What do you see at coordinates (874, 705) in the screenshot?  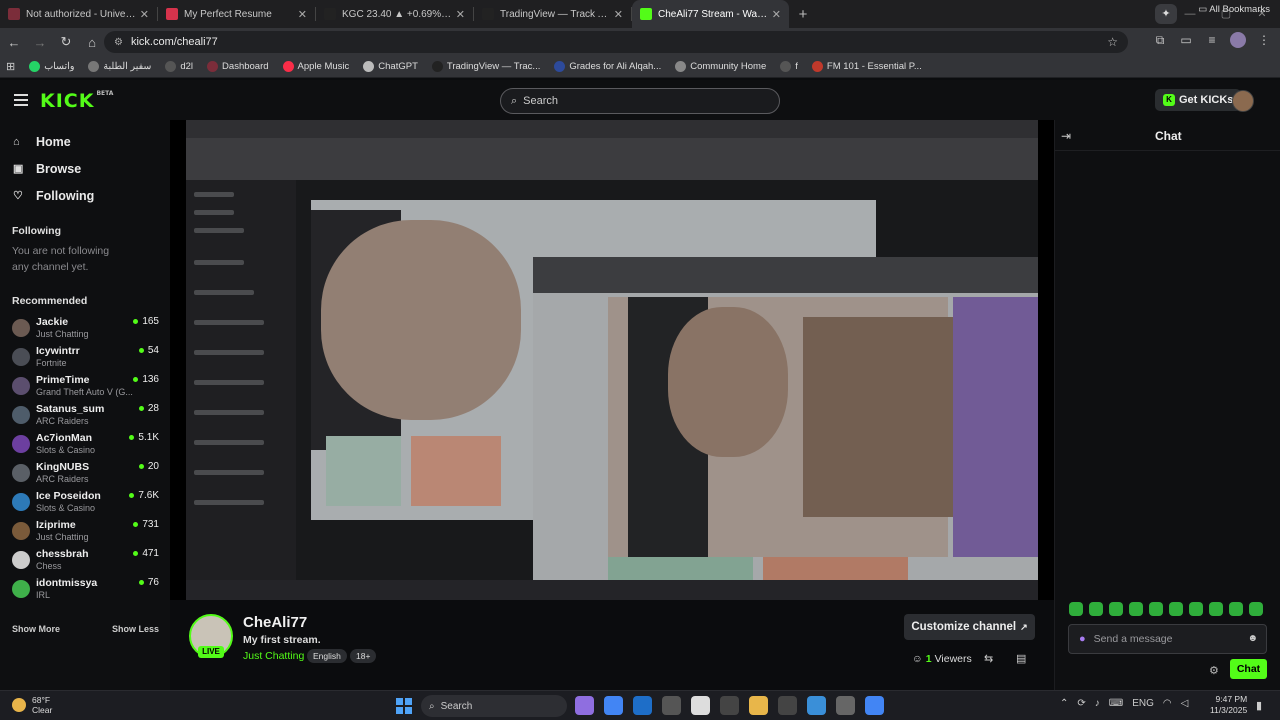 I see `chrome-active-icon` at bounding box center [874, 705].